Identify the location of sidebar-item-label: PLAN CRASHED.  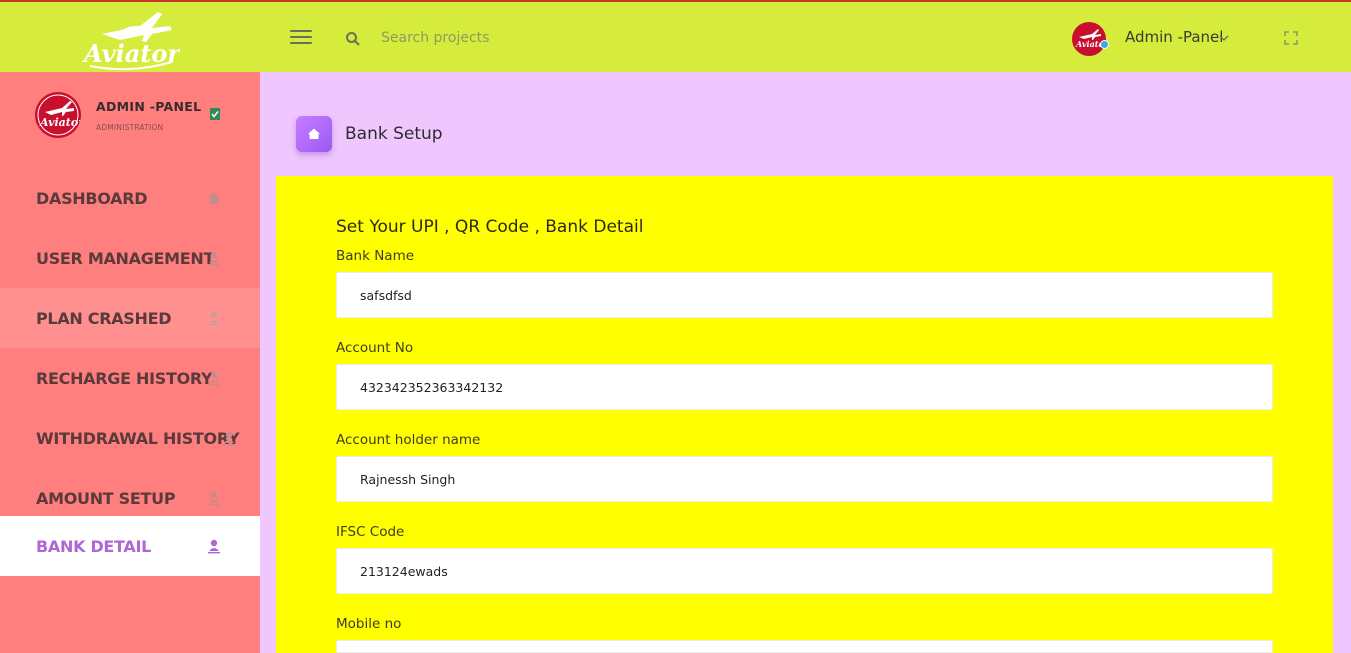
(104, 318).